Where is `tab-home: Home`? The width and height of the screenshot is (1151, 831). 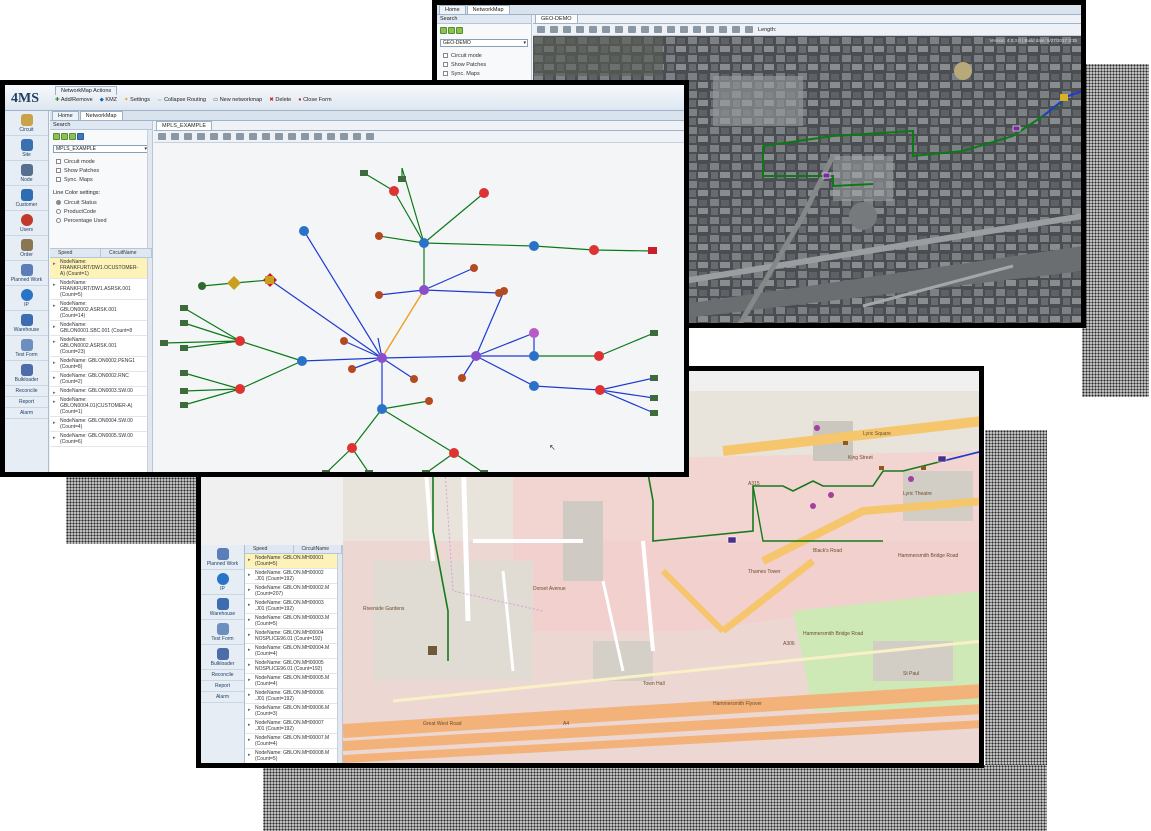
tab-home: Home is located at coordinates (65, 115).